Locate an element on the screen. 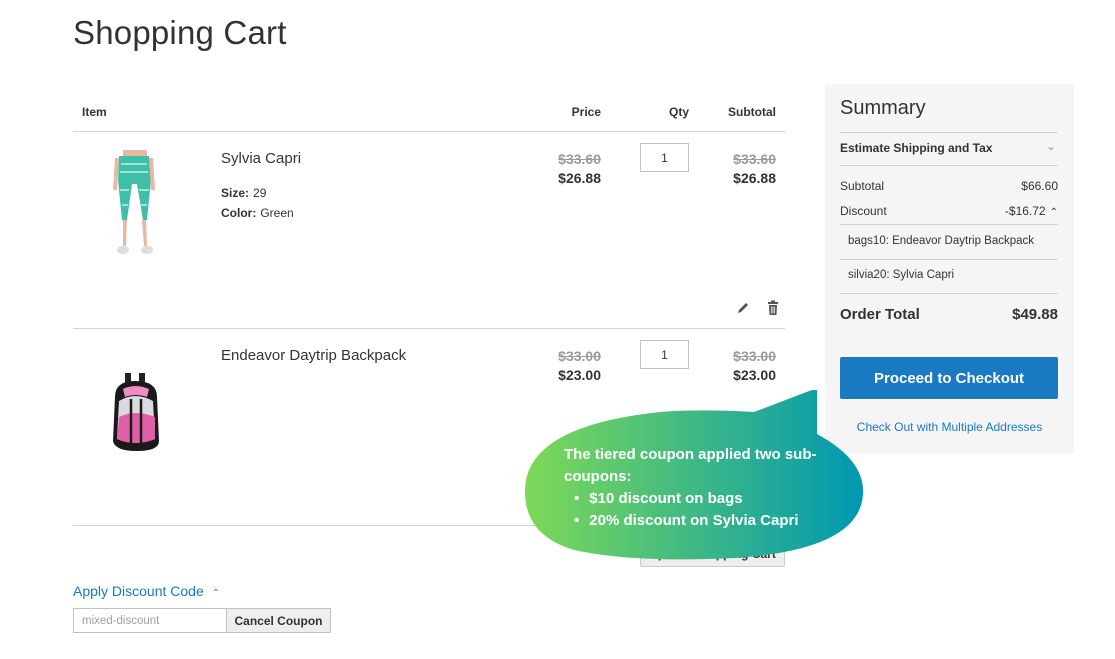 This screenshot has width=1115, height=659. summary-discount: Discount -$16.72 ⌃ is located at coordinates (949, 211).